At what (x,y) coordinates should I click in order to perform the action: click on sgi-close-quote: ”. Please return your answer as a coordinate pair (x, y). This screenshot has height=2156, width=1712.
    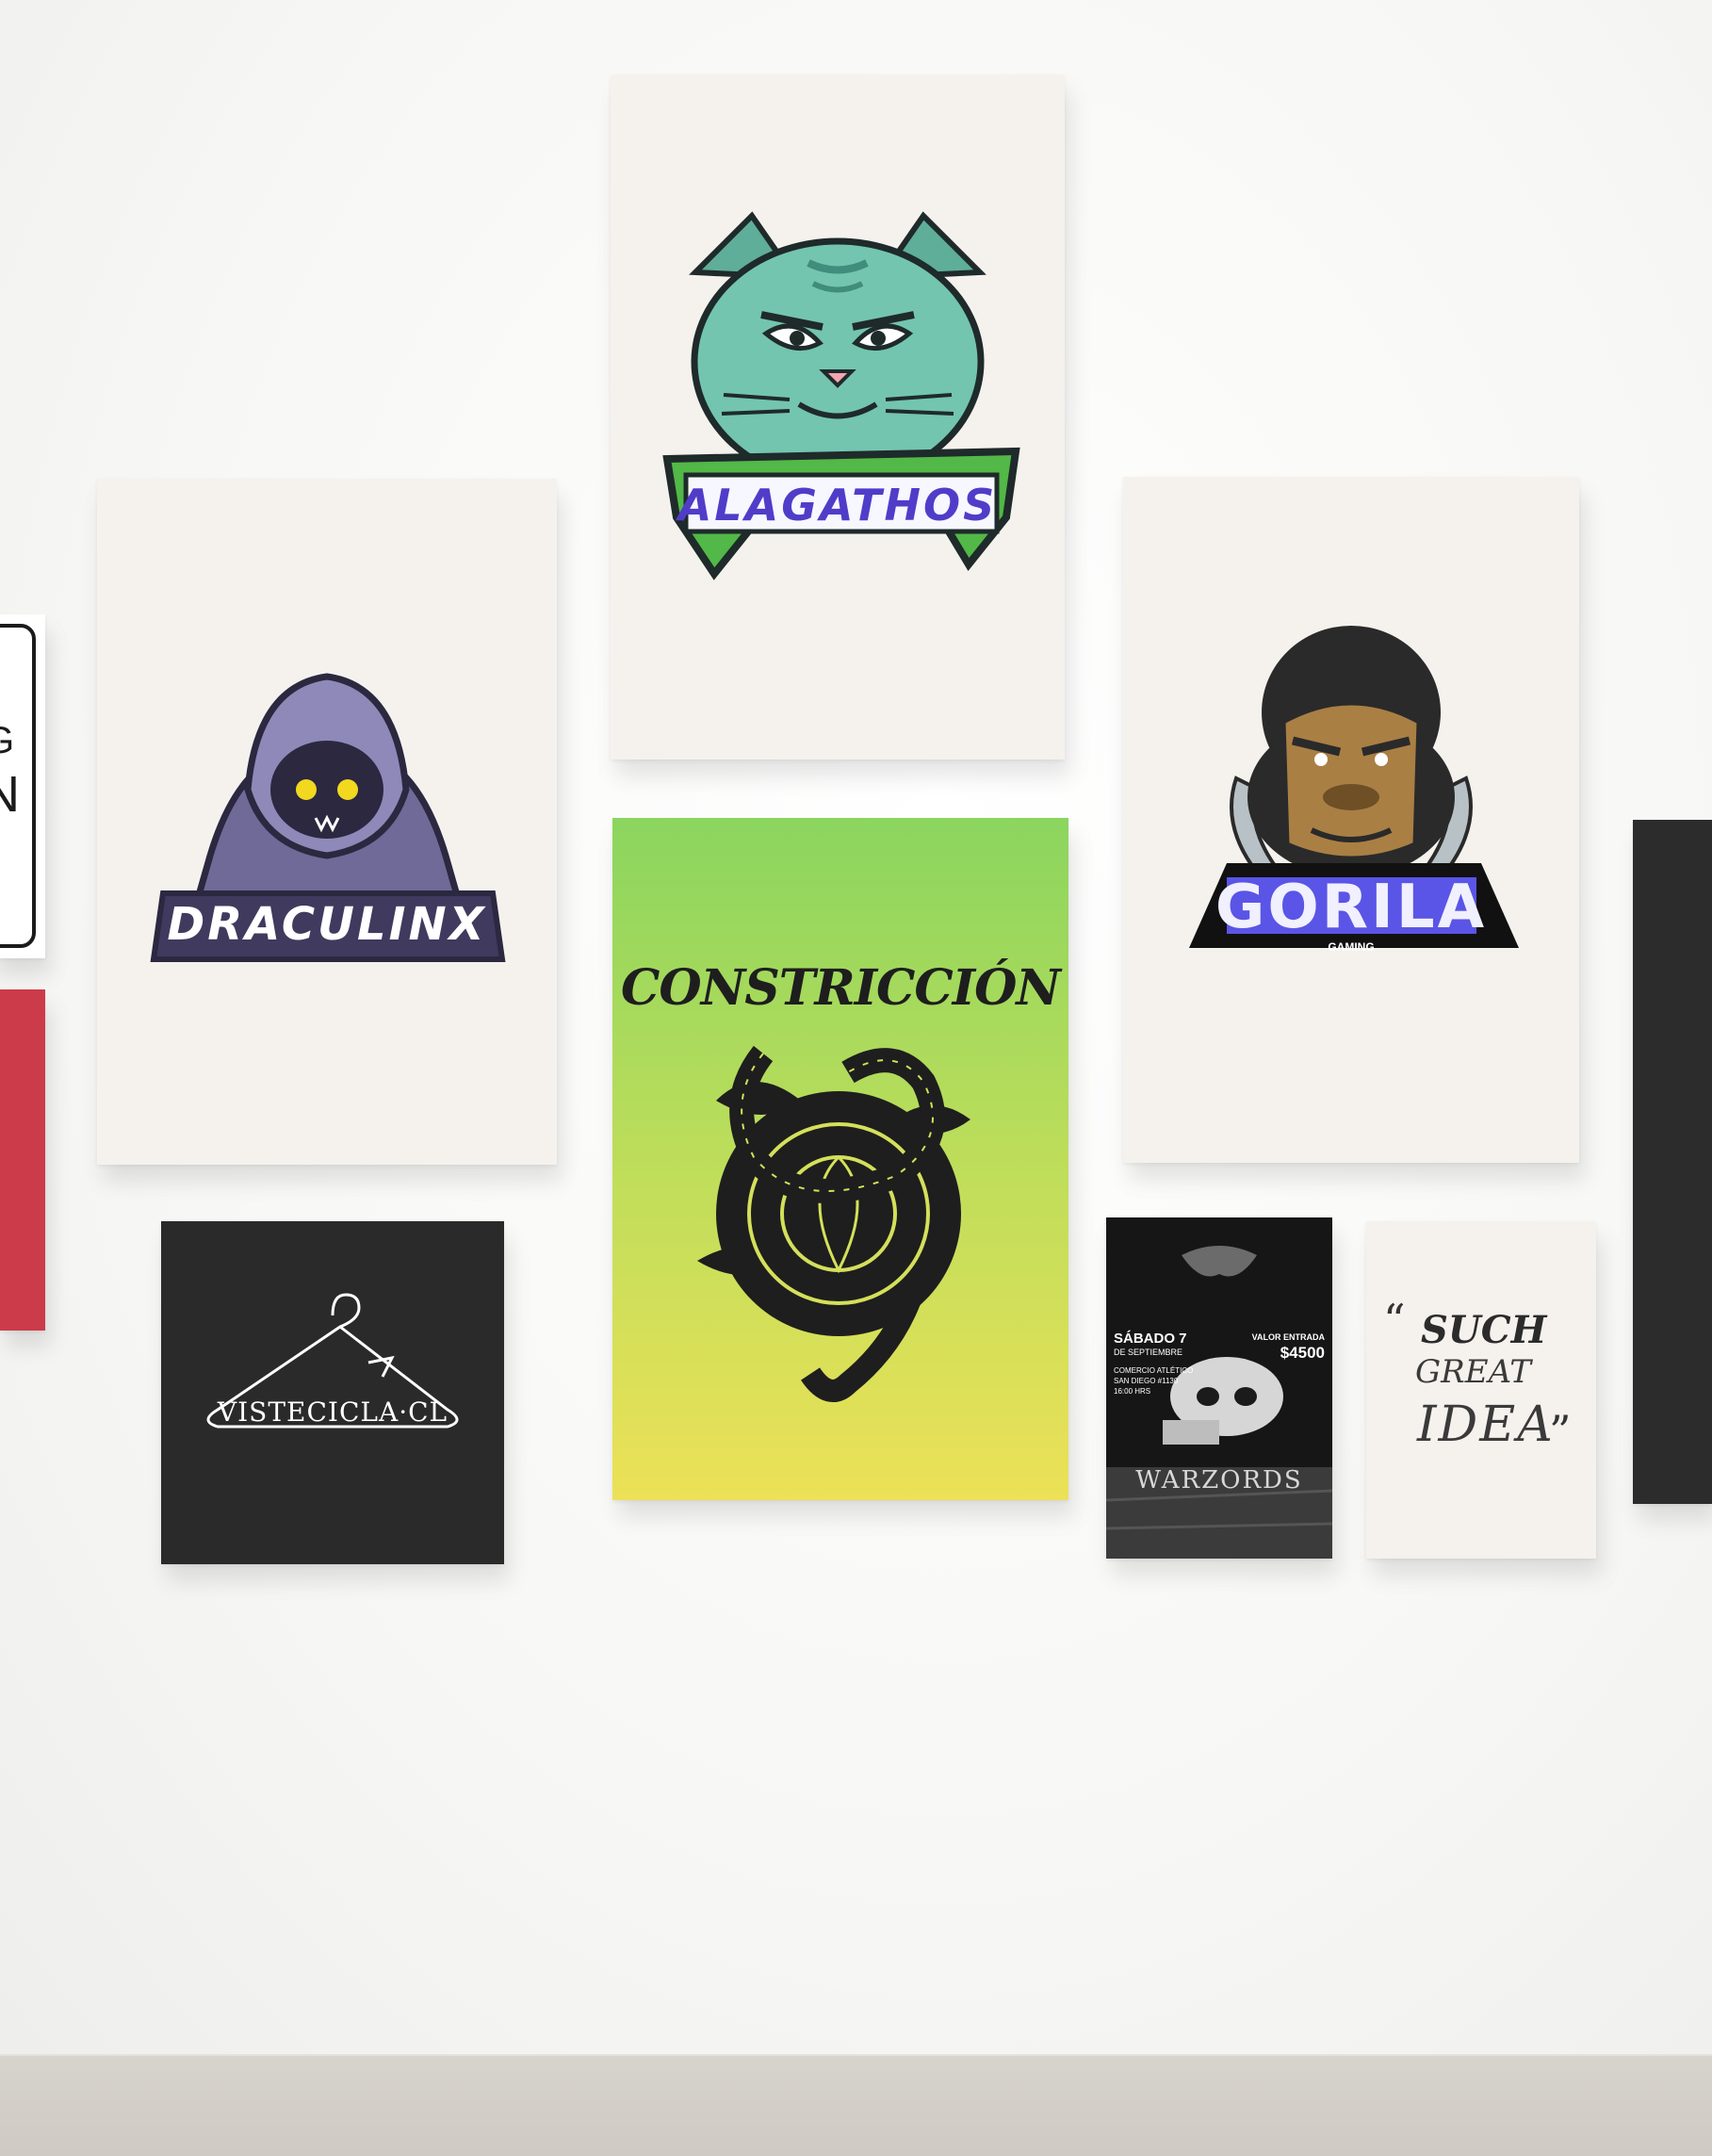
    Looking at the image, I should click on (1560, 1432).